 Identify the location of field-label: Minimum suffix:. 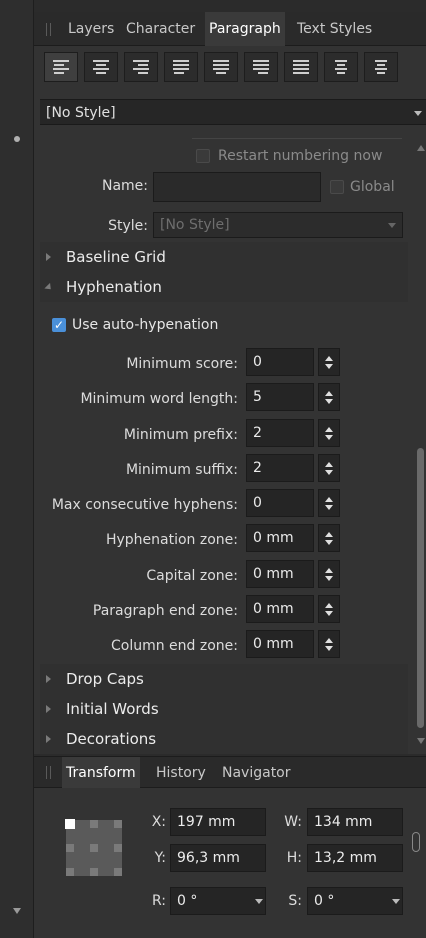
(181, 470).